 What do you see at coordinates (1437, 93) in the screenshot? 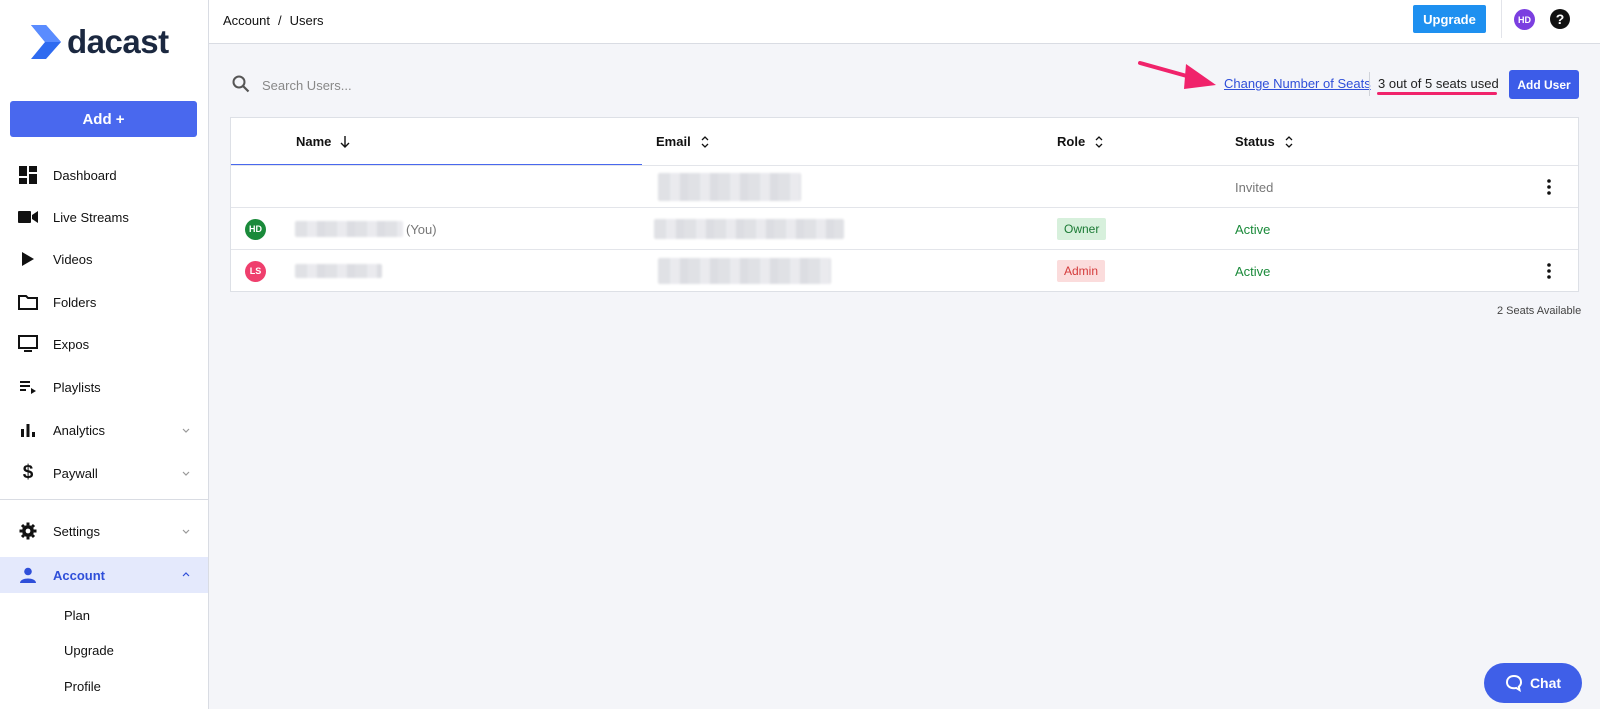
I see `annotation-underline` at bounding box center [1437, 93].